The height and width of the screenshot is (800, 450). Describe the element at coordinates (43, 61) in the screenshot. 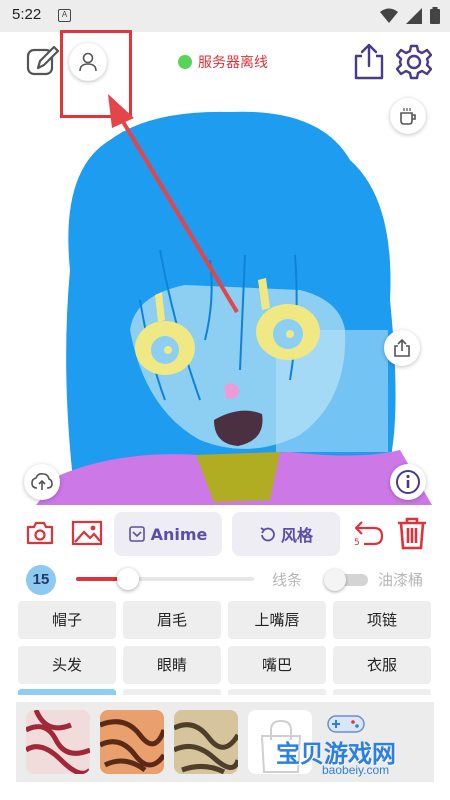

I see `edit-icon` at that location.